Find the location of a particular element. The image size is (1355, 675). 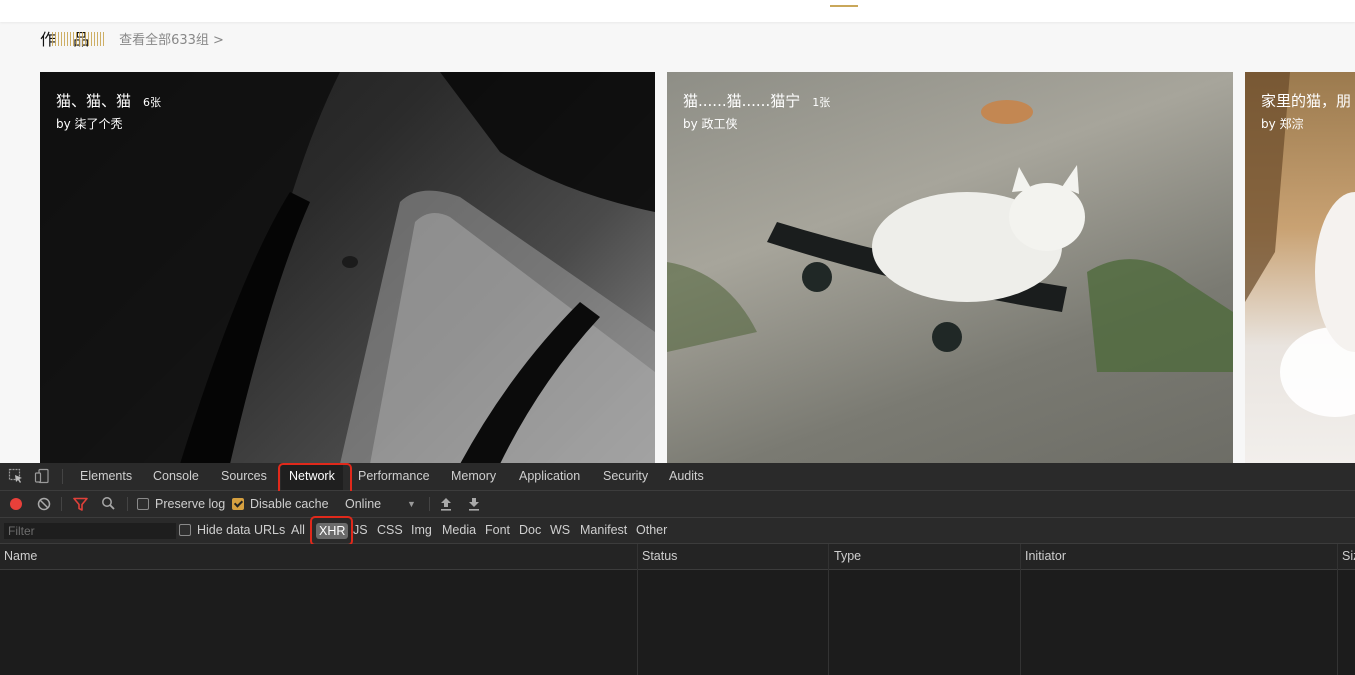

search-icon is located at coordinates (108, 505).